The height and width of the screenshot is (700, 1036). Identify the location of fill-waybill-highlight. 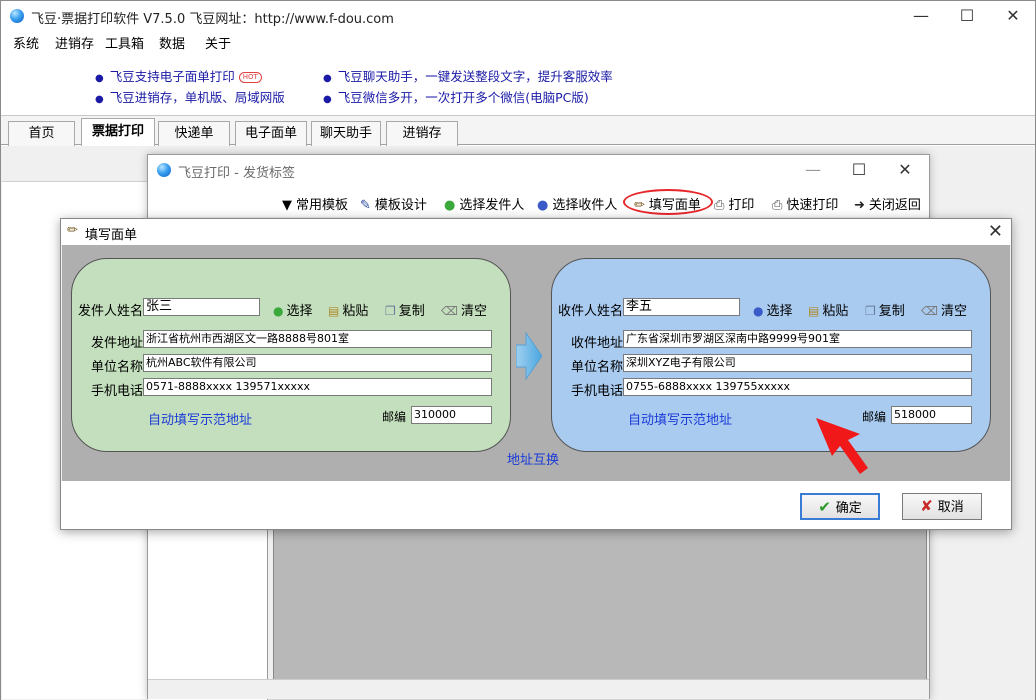
(668, 202).